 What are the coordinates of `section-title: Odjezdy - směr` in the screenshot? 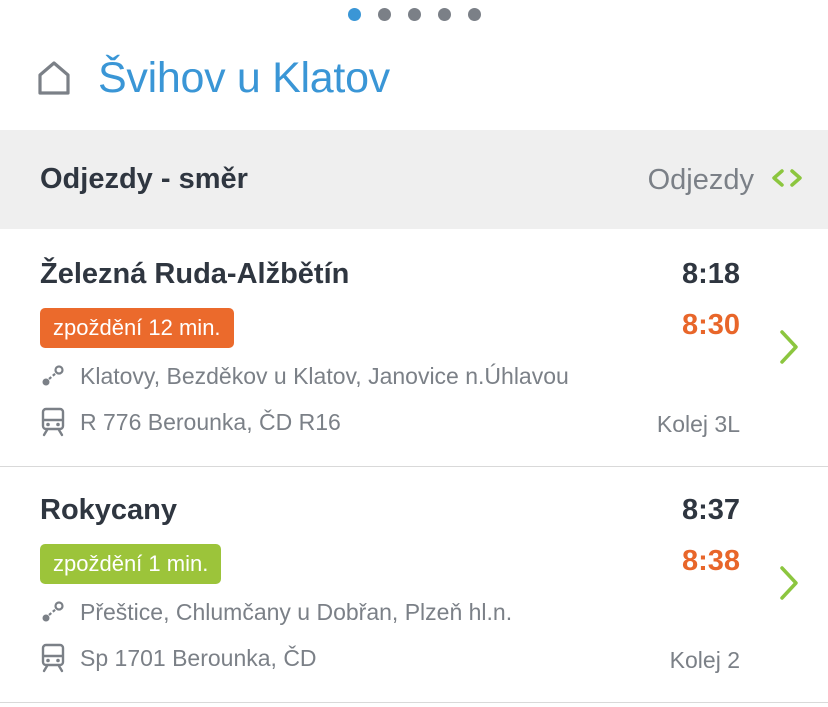 It's located at (144, 179).